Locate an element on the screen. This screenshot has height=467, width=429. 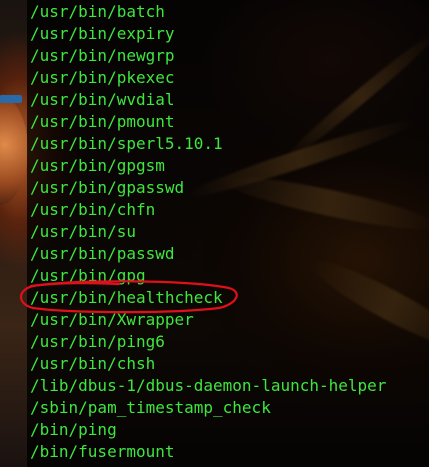
terminal-line: /bin/ping is located at coordinates (73, 429).